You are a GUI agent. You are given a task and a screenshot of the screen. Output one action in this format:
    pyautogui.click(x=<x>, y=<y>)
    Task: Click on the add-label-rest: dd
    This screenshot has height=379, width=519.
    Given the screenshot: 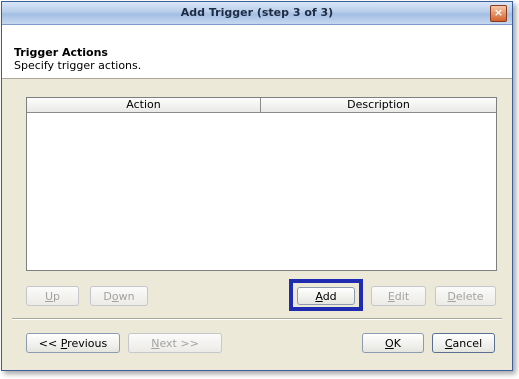 What is the action you would take?
    pyautogui.click(x=329, y=296)
    